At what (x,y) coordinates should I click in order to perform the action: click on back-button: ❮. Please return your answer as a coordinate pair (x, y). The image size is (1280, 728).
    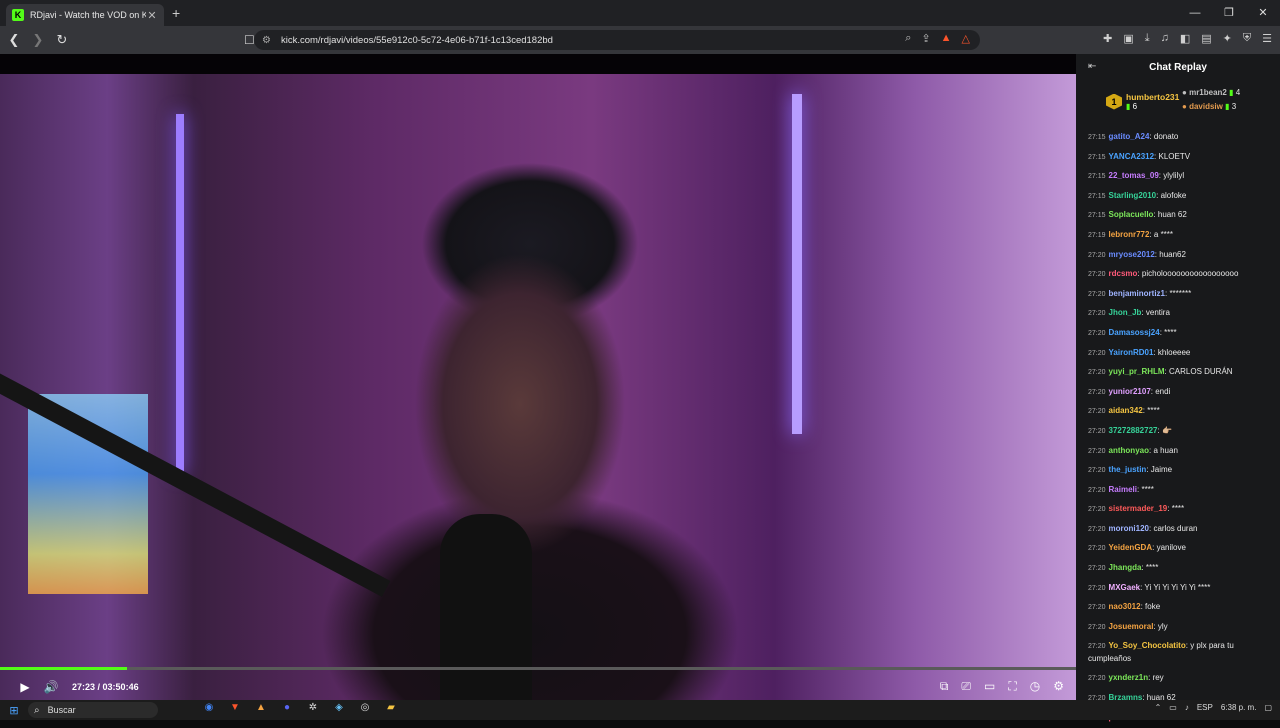
    Looking at the image, I should click on (14, 40).